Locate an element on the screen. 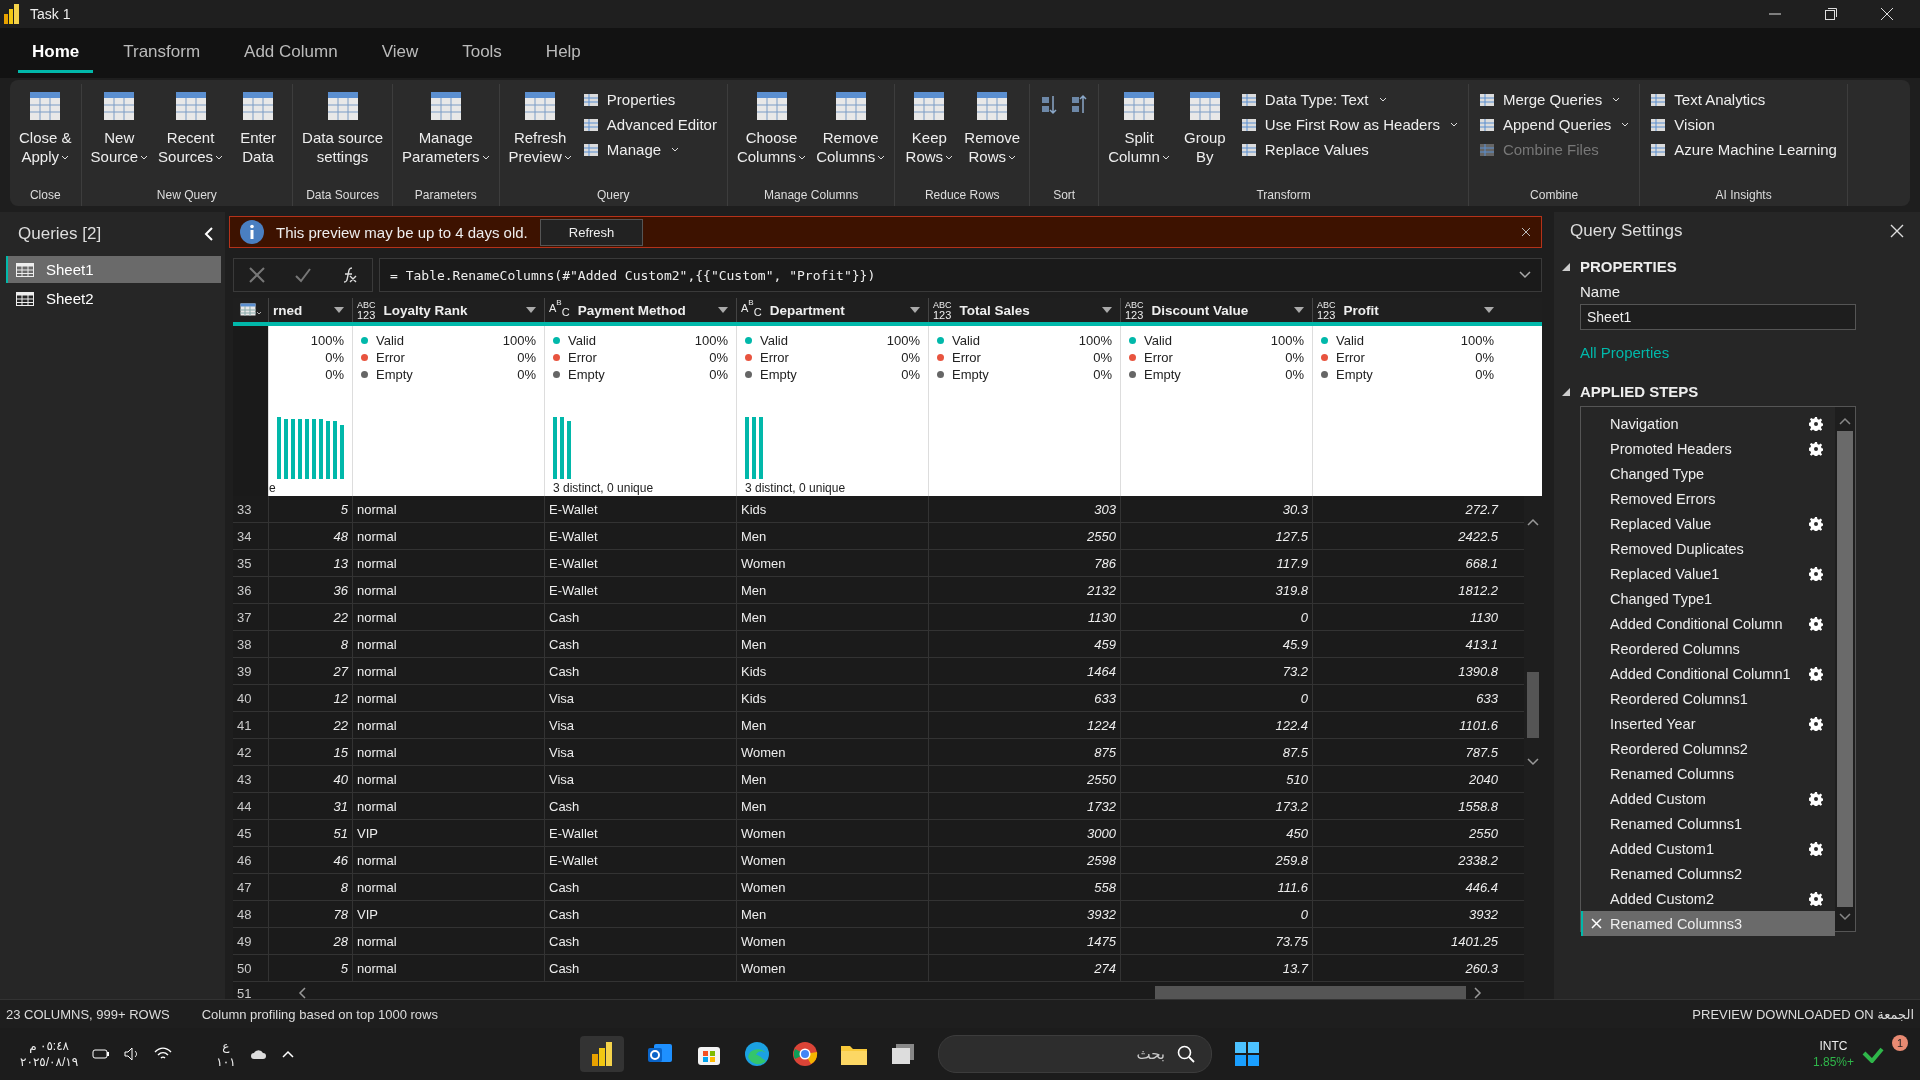  refresh-button: Refresh is located at coordinates (591, 232).